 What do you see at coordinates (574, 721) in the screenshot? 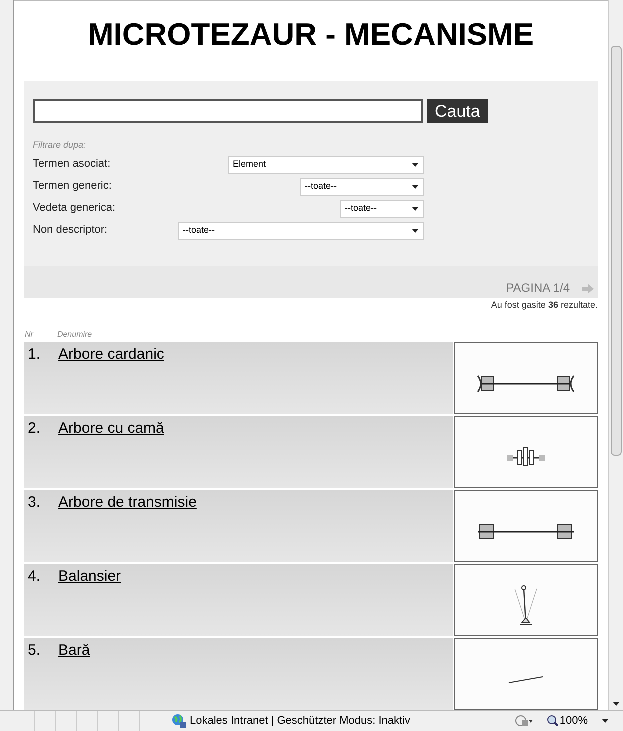
I see `zoom-level: 100%` at bounding box center [574, 721].